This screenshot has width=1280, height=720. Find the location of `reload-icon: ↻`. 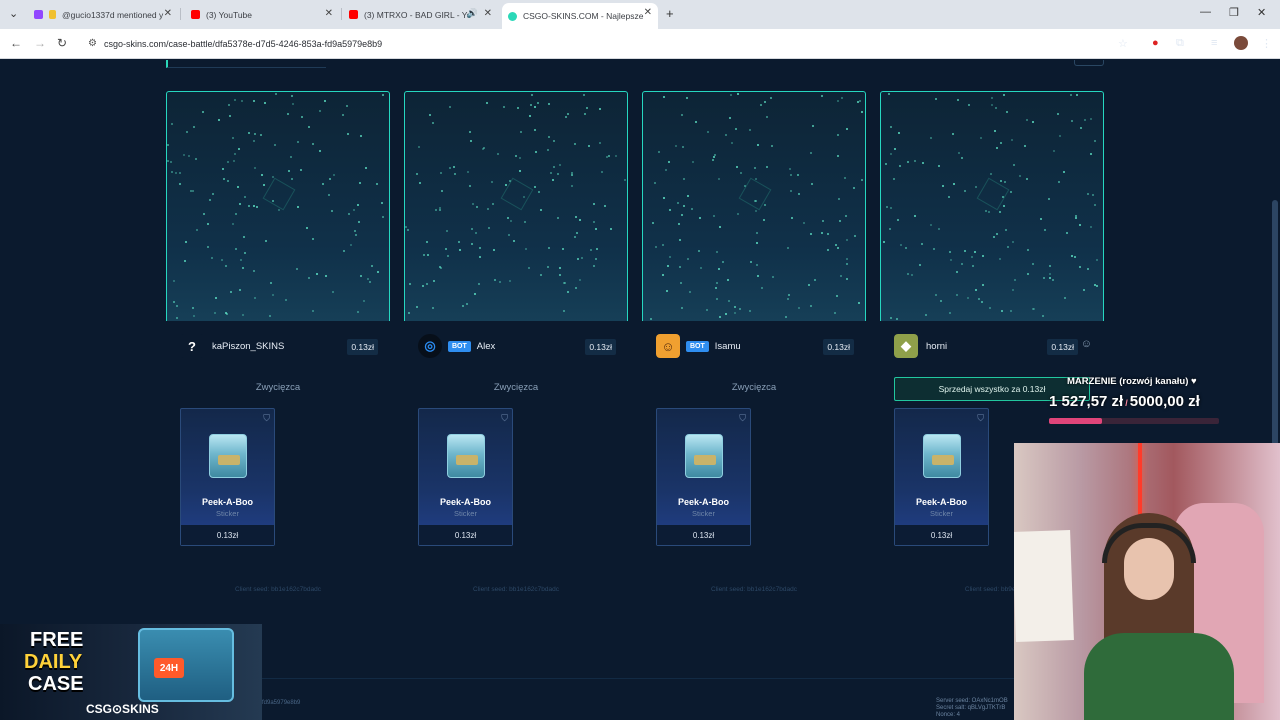

reload-icon: ↻ is located at coordinates (62, 43).